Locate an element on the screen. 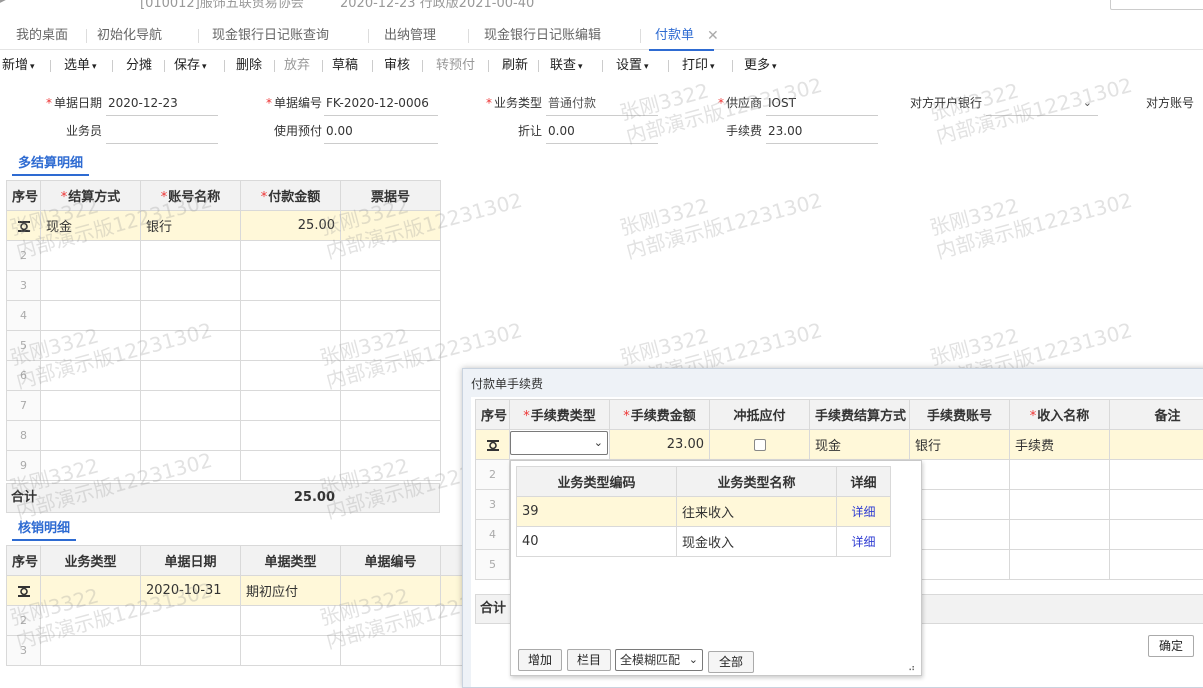  cell-settle-method: 现金 is located at coordinates (91, 226).